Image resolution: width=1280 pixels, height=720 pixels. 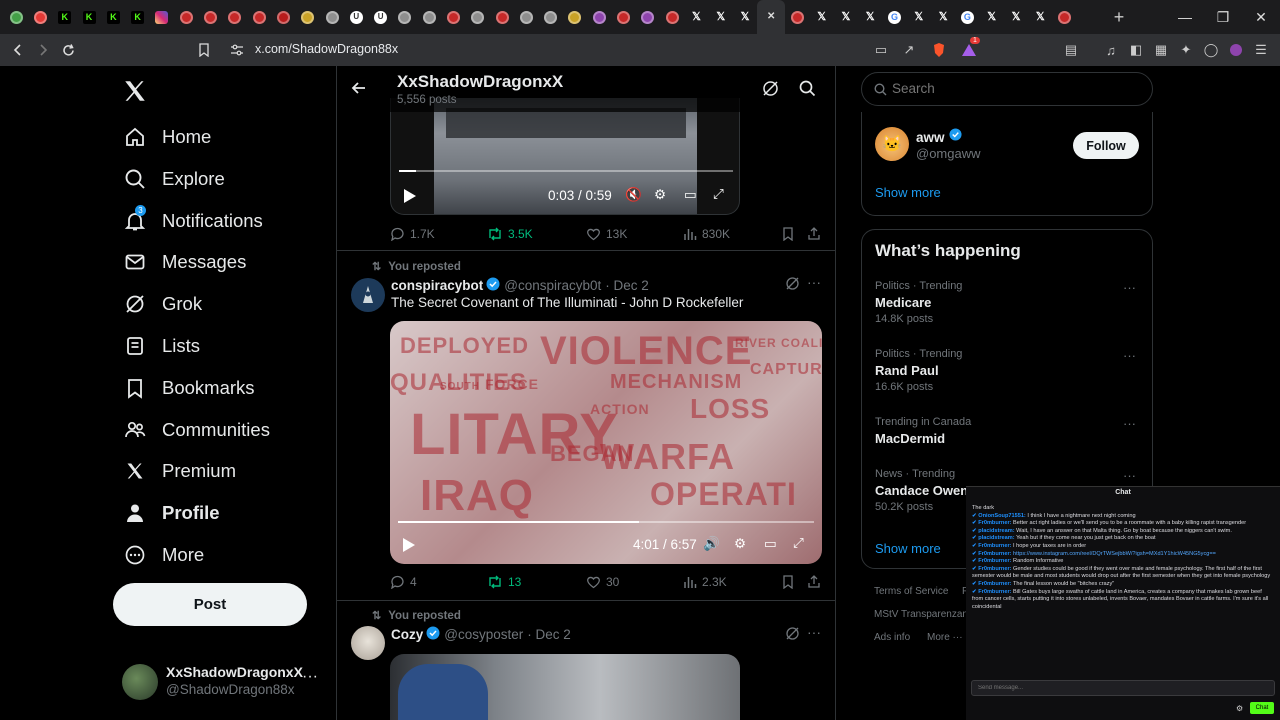 What do you see at coordinates (1119, 17) in the screenshot?
I see `new-tab-button: +` at bounding box center [1119, 17].